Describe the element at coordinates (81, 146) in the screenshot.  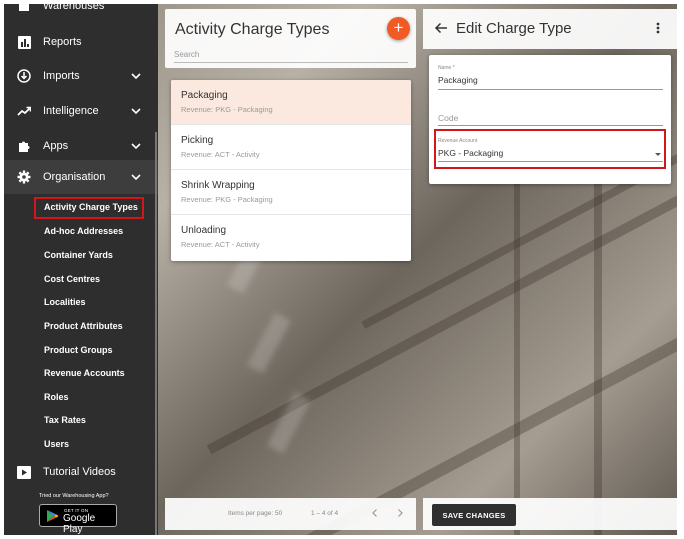
I see `sidebar-item-apps: Apps` at that location.